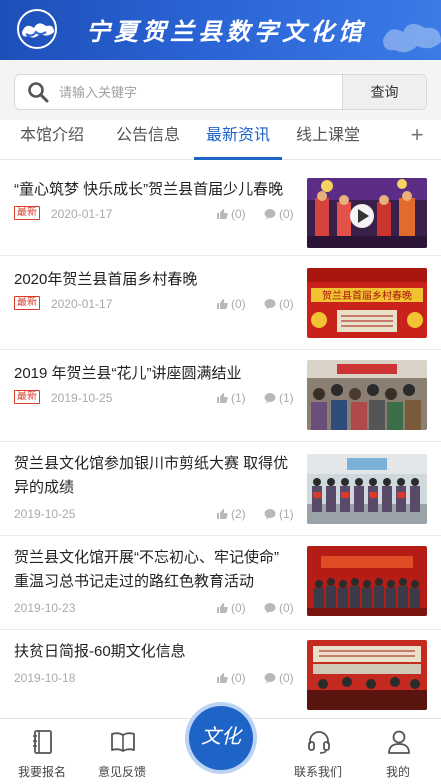  I want to click on like-count-text: (2), so click(238, 514).